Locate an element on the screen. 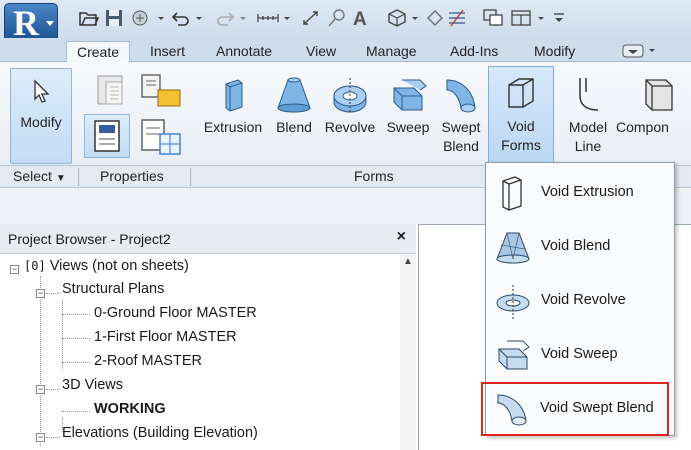  sweep-button: Sweep is located at coordinates (408, 105).